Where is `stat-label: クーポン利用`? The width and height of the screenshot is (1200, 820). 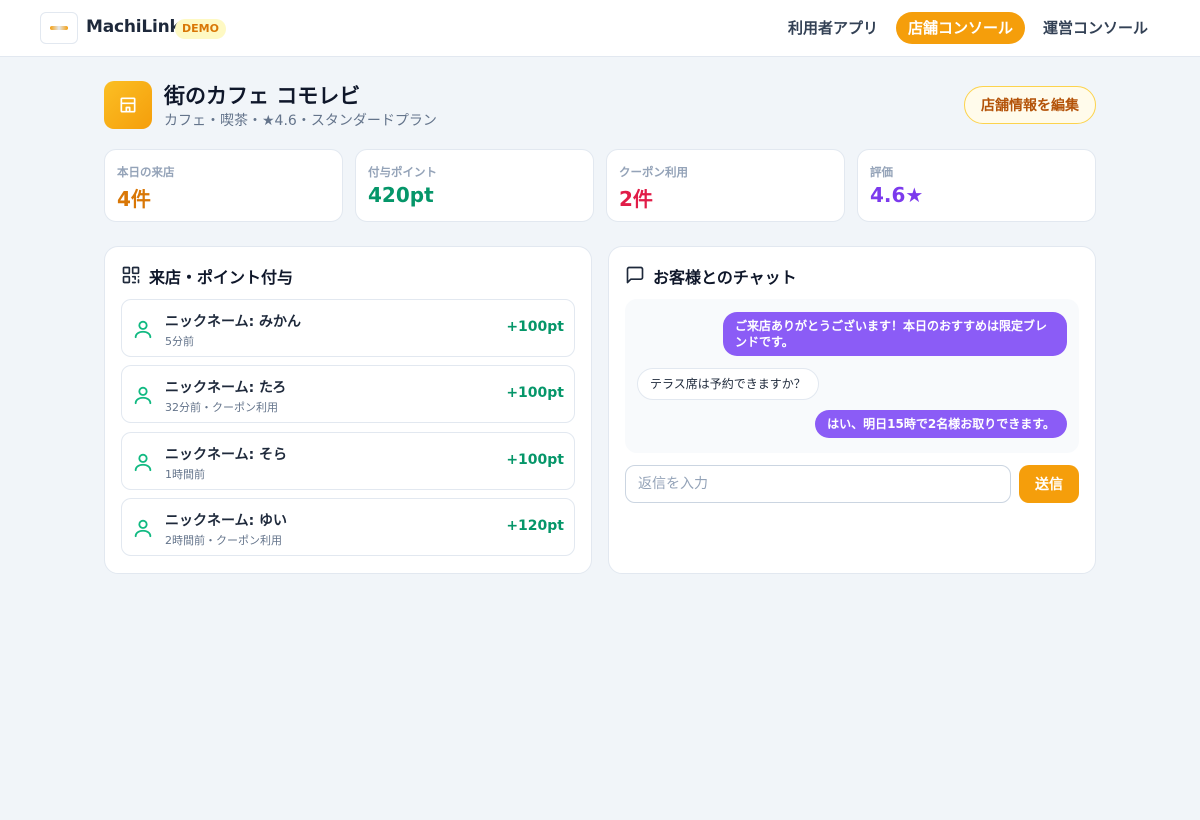 stat-label: クーポン利用 is located at coordinates (653, 172).